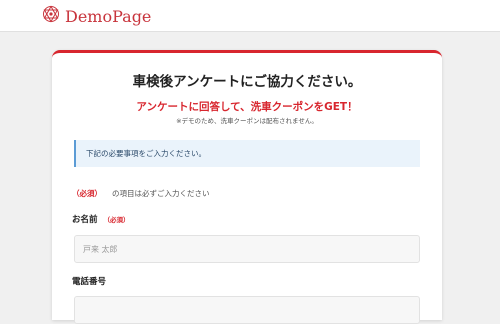 The height and width of the screenshot is (324, 500). Describe the element at coordinates (247, 153) in the screenshot. I see `info-banner: 下記の必要事項をご入力ください。` at that location.